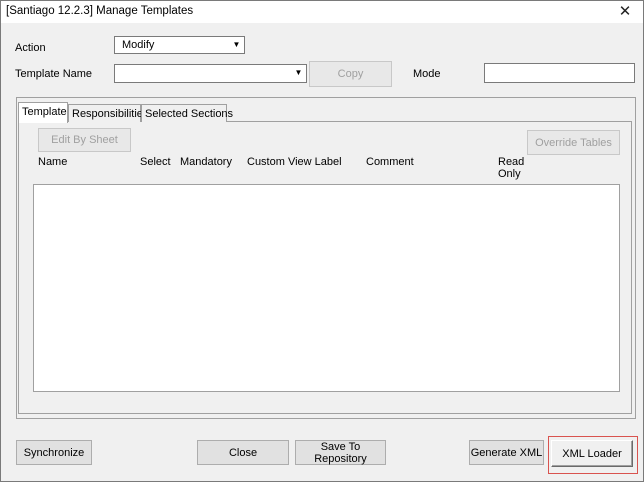 This screenshot has width=644, height=482. I want to click on column-header-comment: Comment, so click(390, 162).